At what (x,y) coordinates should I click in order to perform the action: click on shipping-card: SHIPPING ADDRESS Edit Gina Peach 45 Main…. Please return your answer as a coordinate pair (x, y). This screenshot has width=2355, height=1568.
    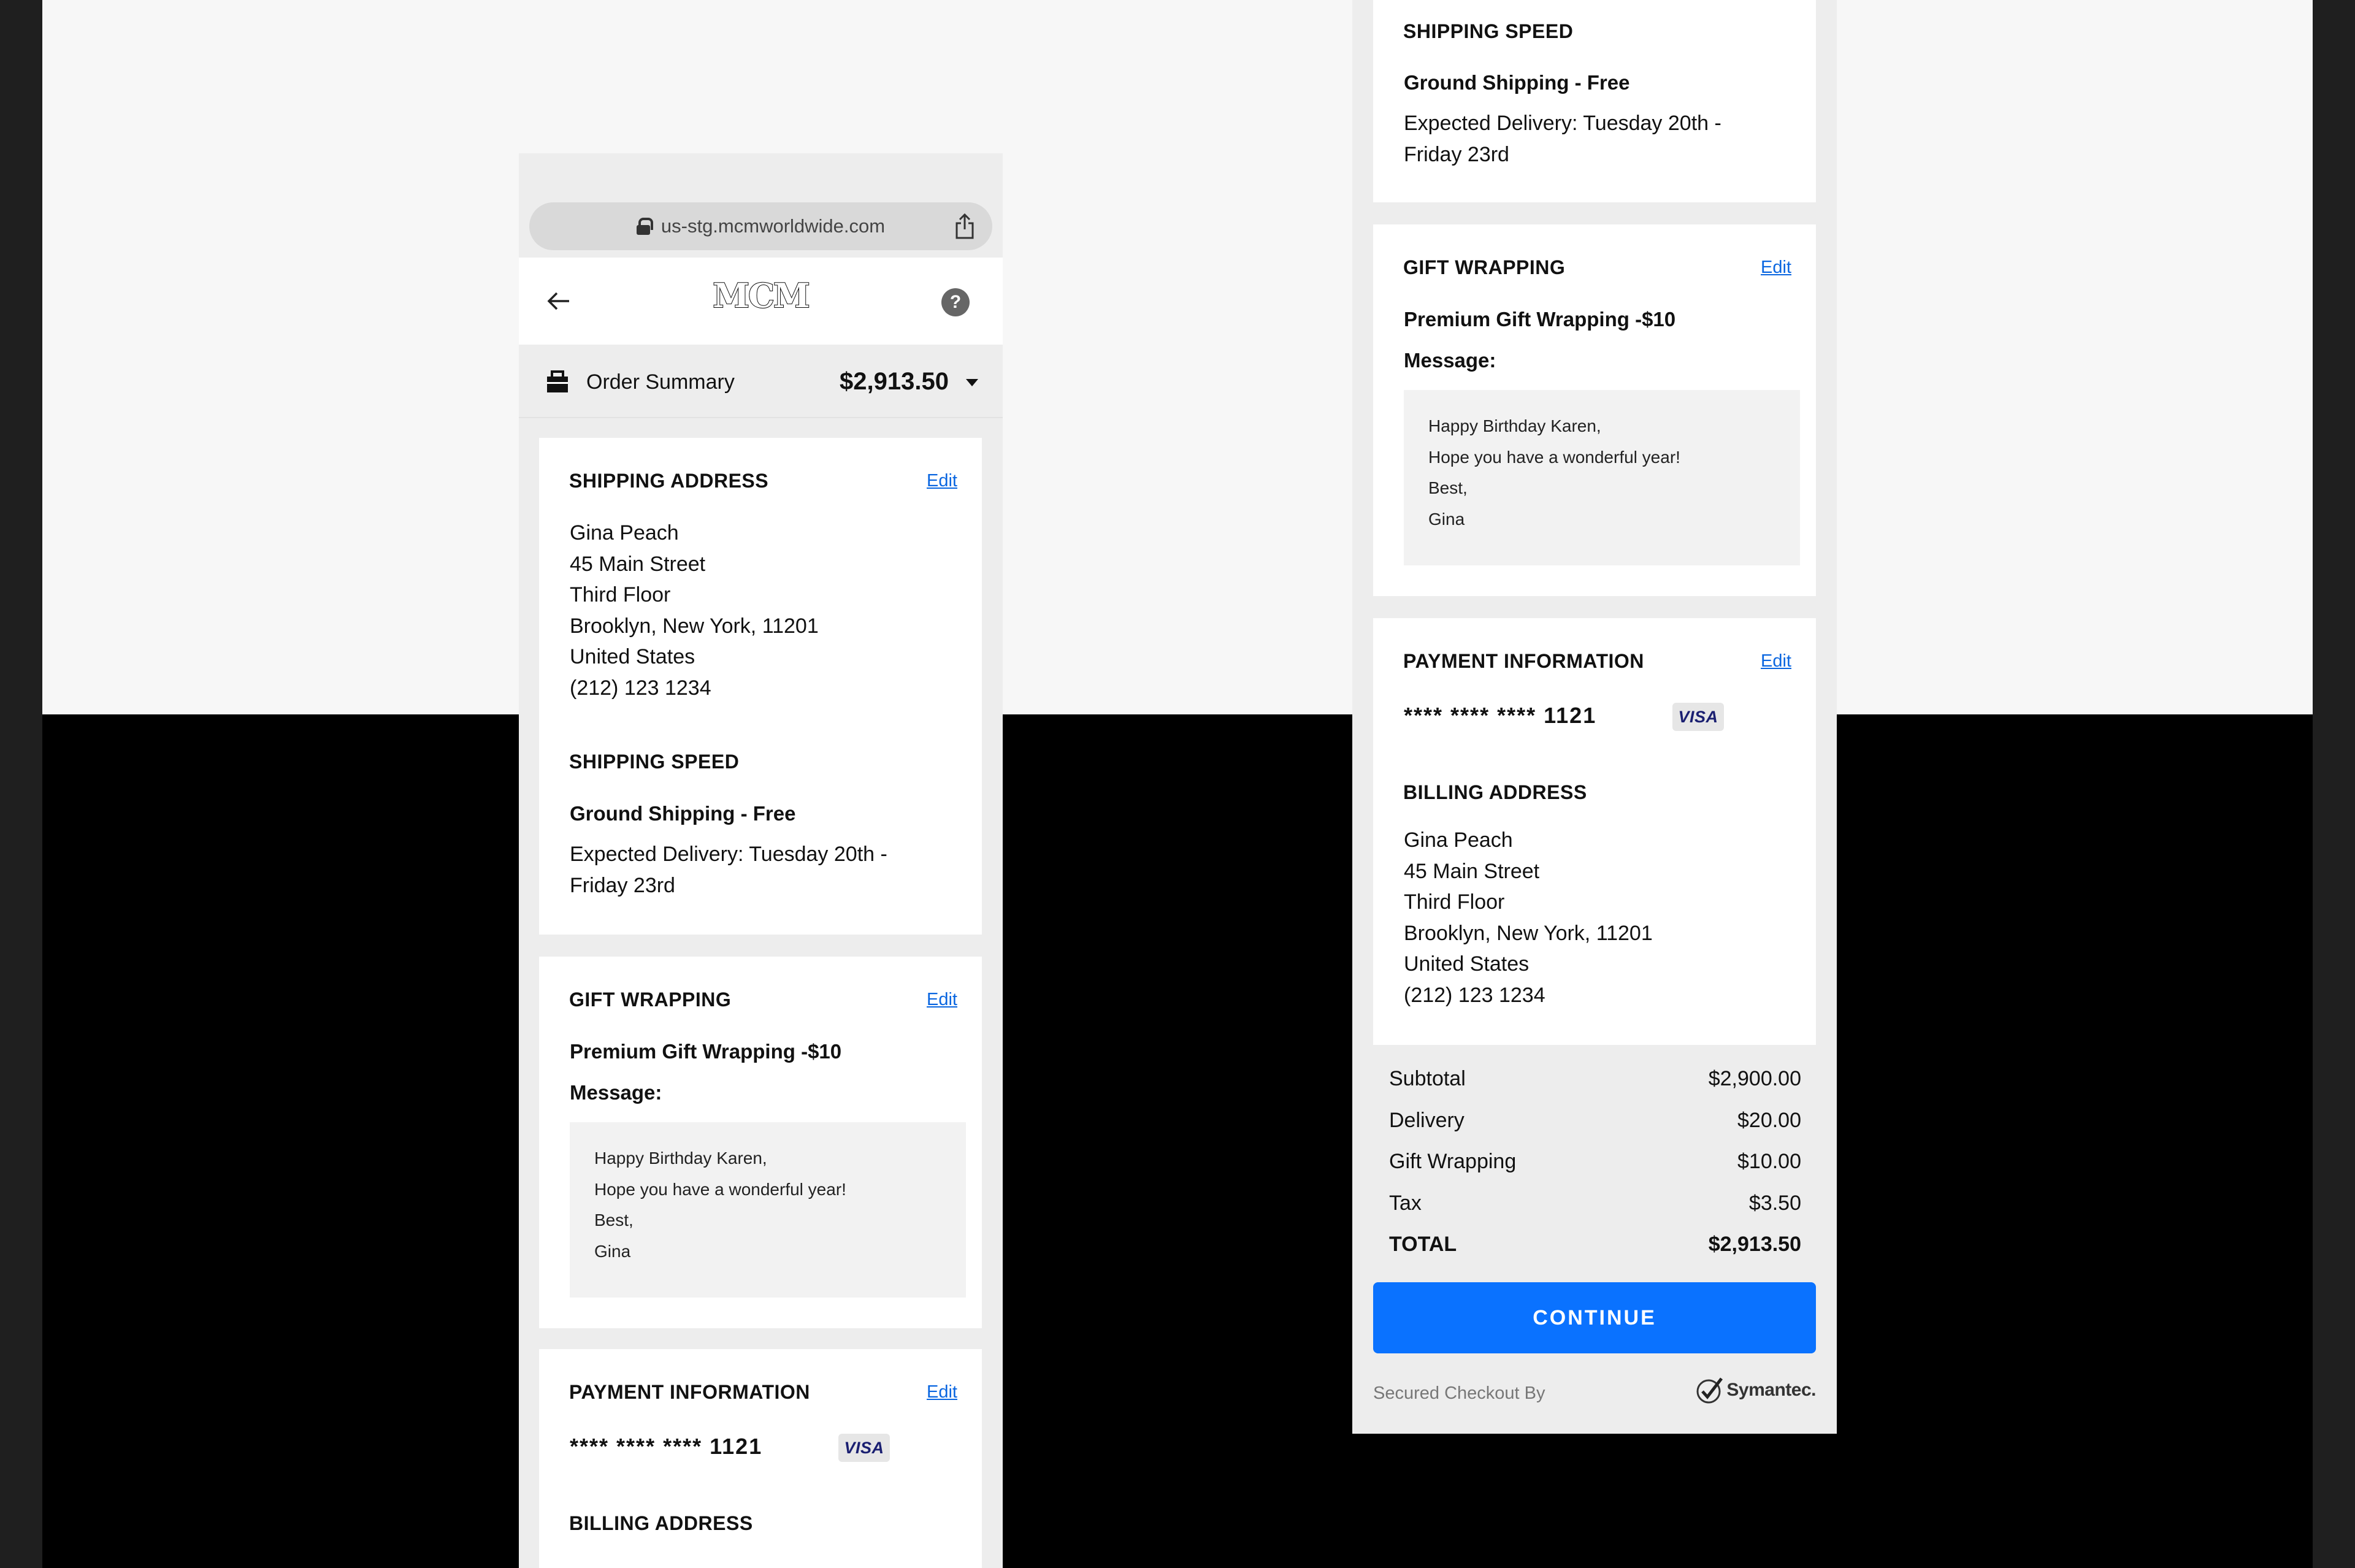
    Looking at the image, I should click on (761, 686).